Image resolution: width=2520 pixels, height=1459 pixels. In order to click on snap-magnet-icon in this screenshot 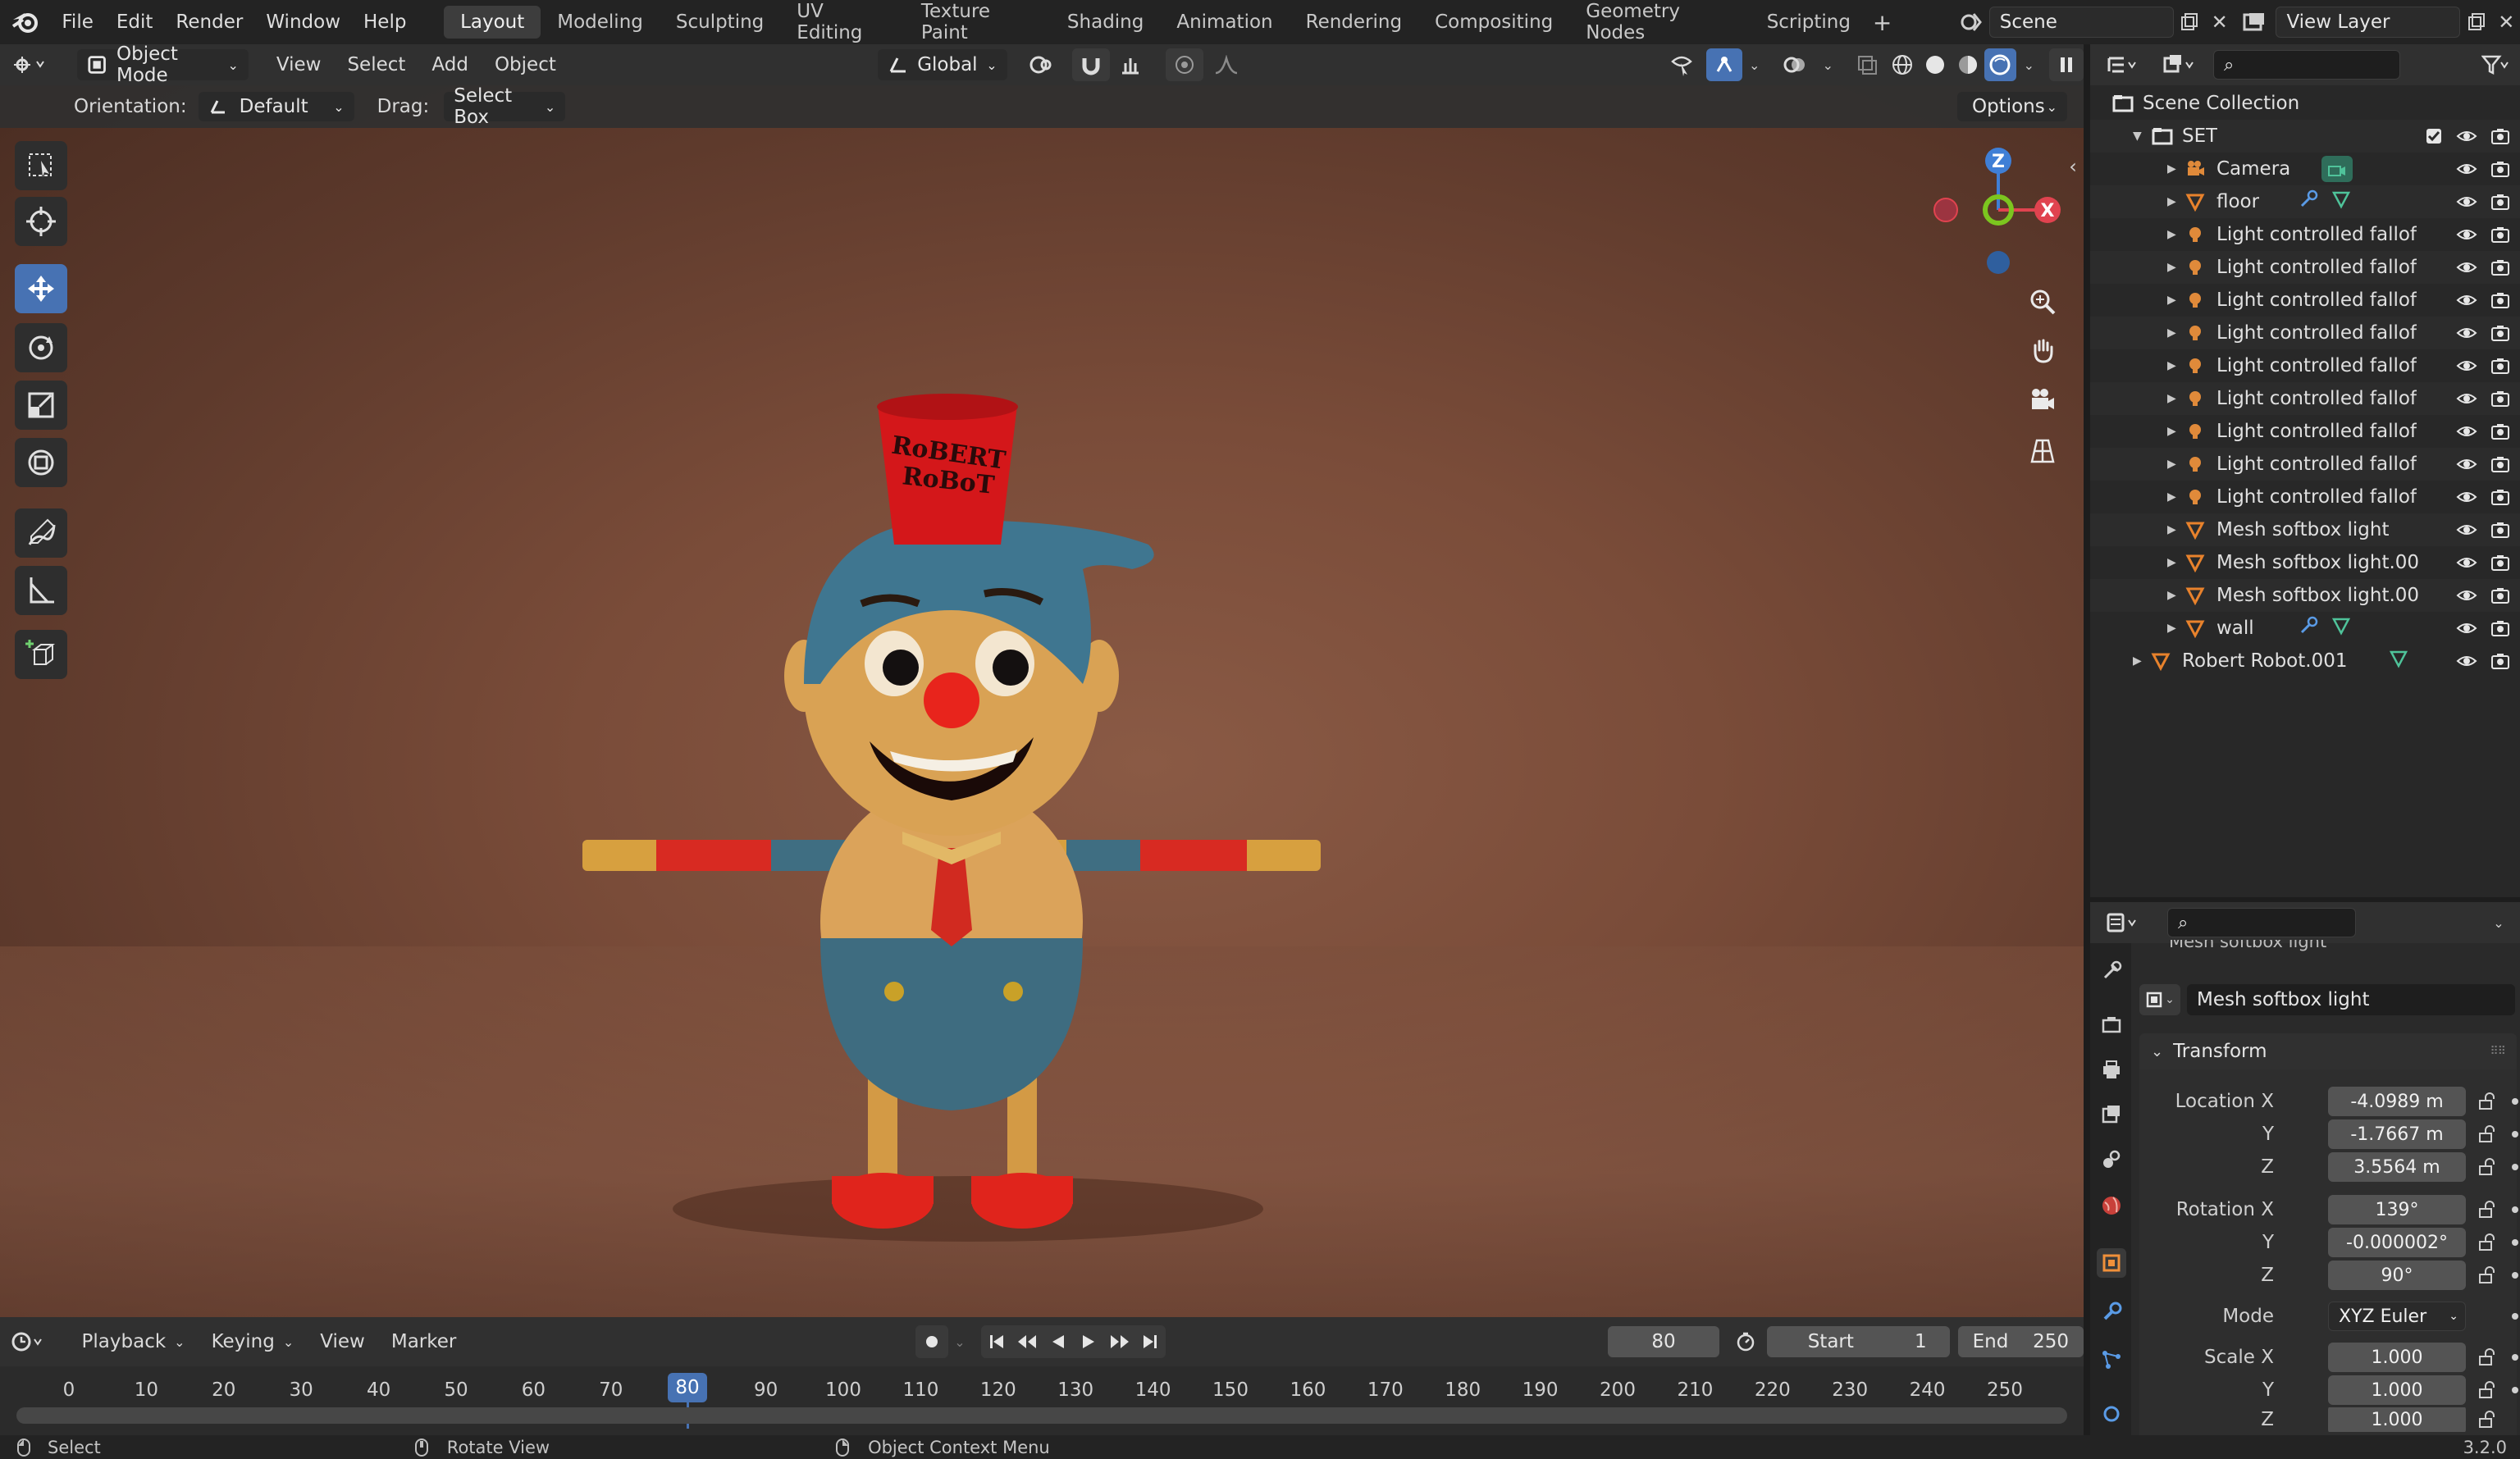, I will do `click(1091, 65)`.